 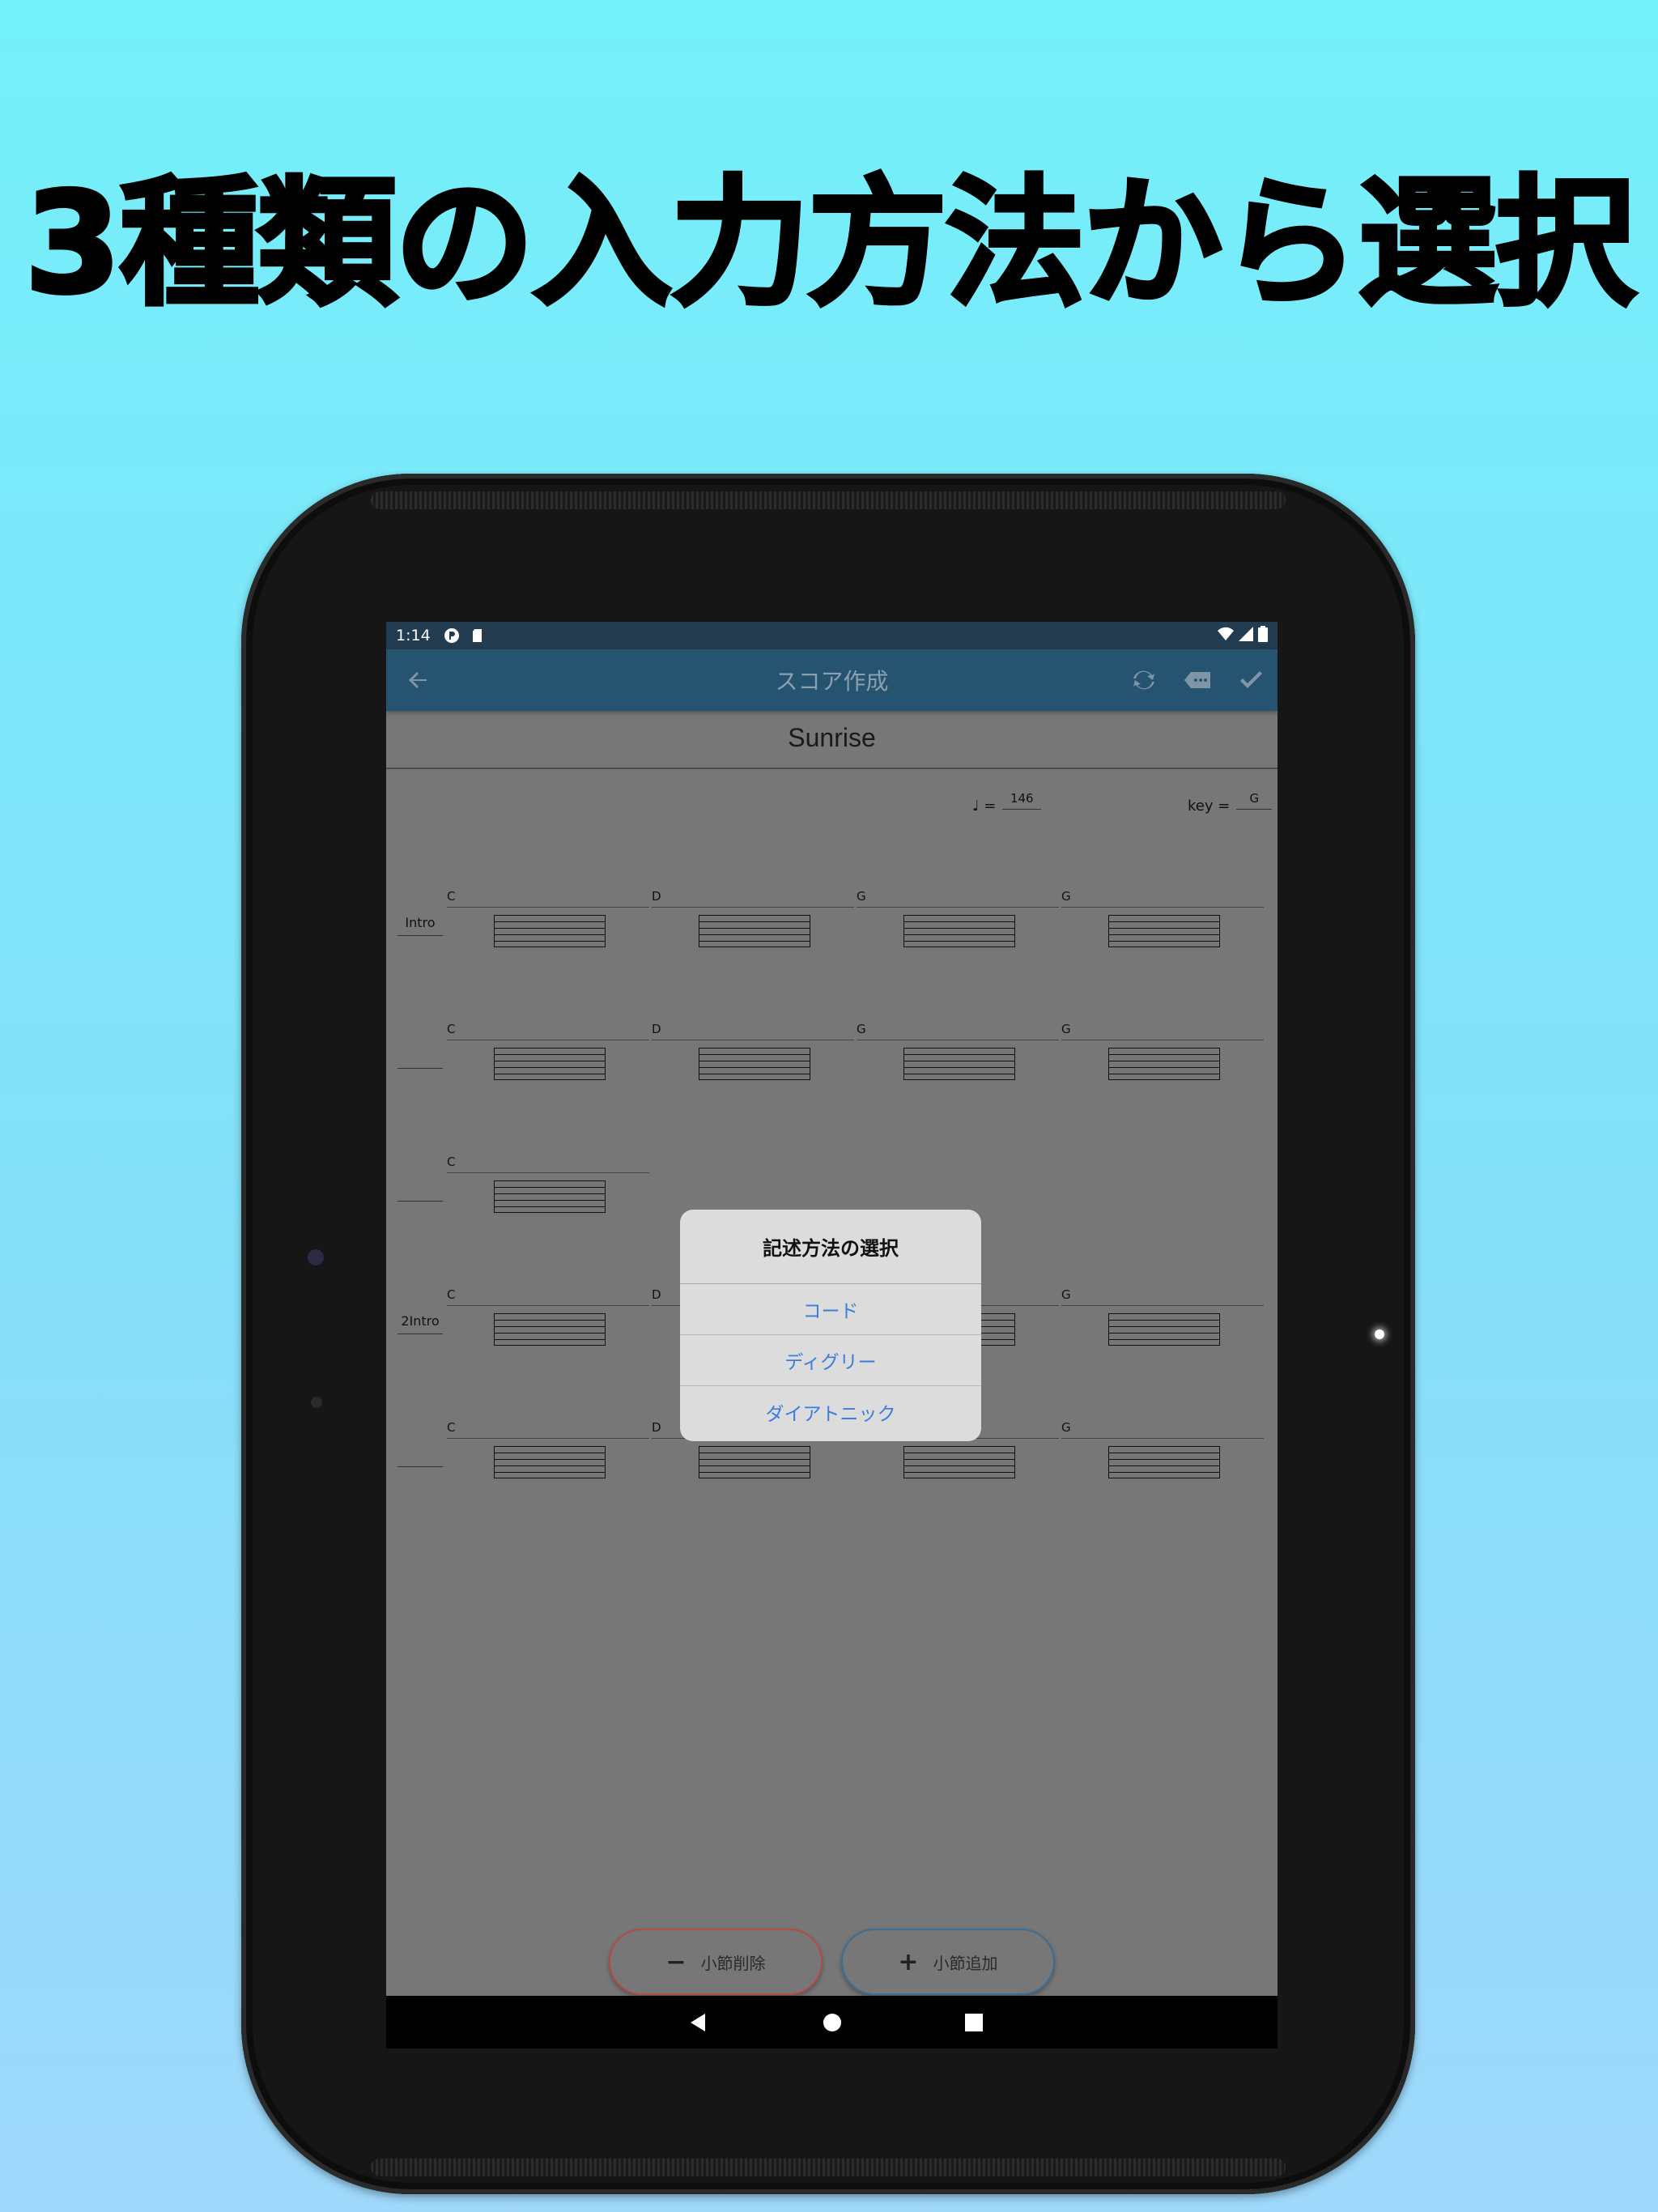 I want to click on nav-home-icon, so click(x=832, y=2023).